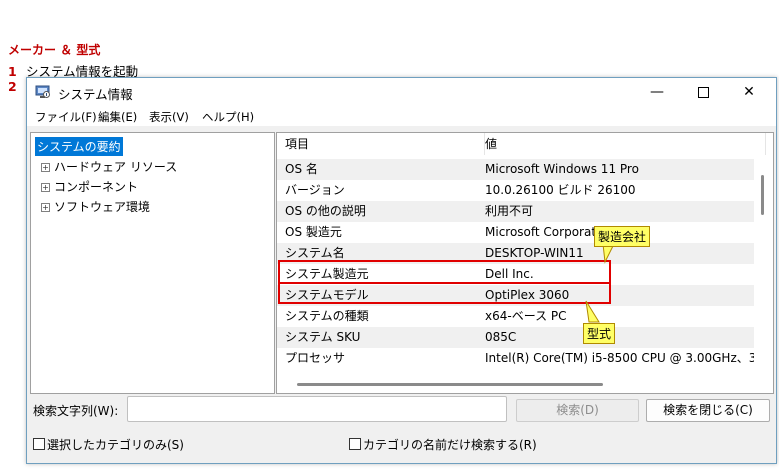 The image size is (779, 473). What do you see at coordinates (76, 411) in the screenshot?
I see `search-label: 検索文字列(W):` at bounding box center [76, 411].